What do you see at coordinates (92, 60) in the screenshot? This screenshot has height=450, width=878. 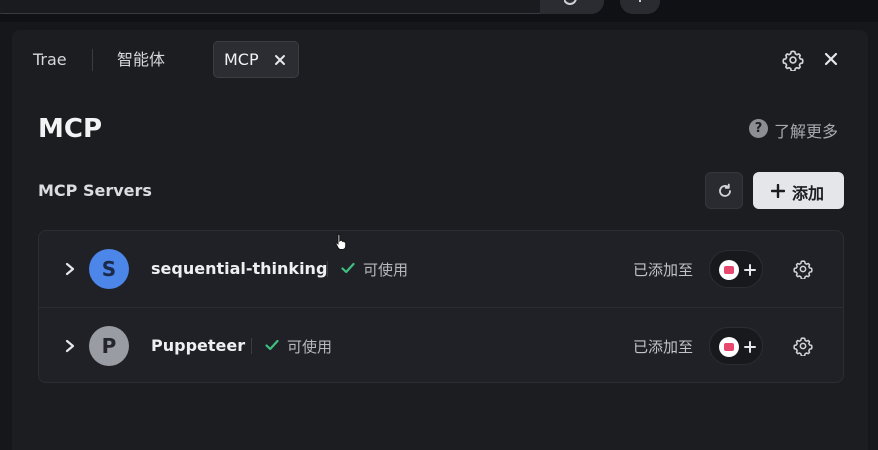 I see `tab-divider` at bounding box center [92, 60].